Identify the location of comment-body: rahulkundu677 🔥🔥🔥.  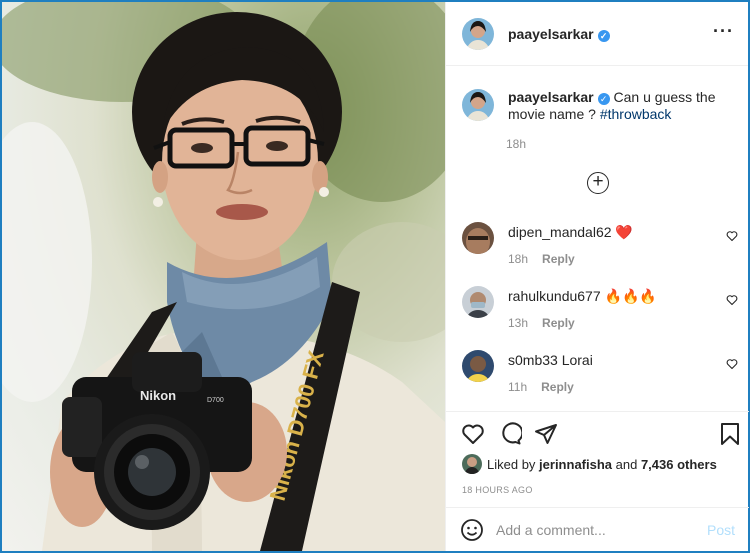
(582, 296).